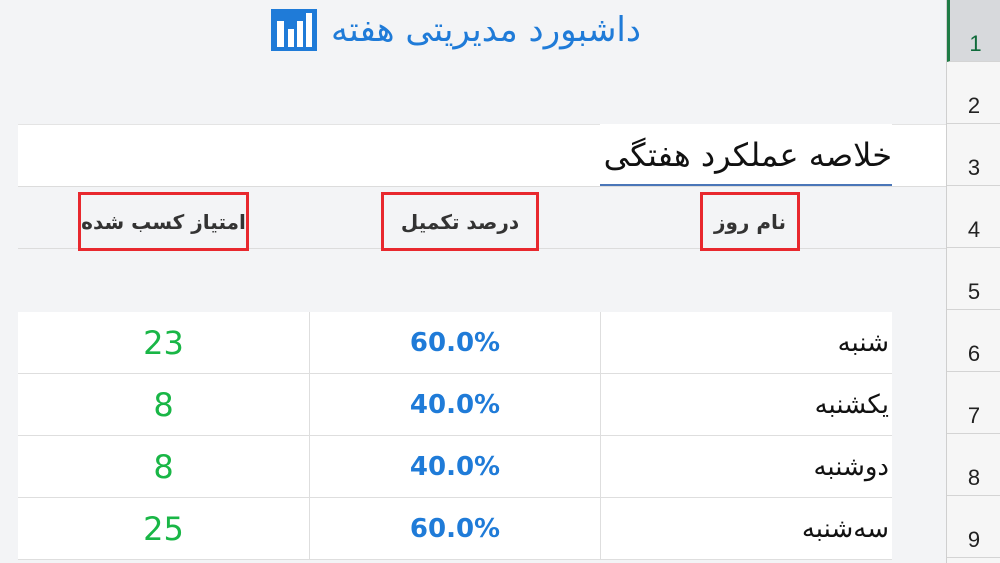 The image size is (1000, 563). What do you see at coordinates (482, 186) in the screenshot?
I see `gridline` at bounding box center [482, 186].